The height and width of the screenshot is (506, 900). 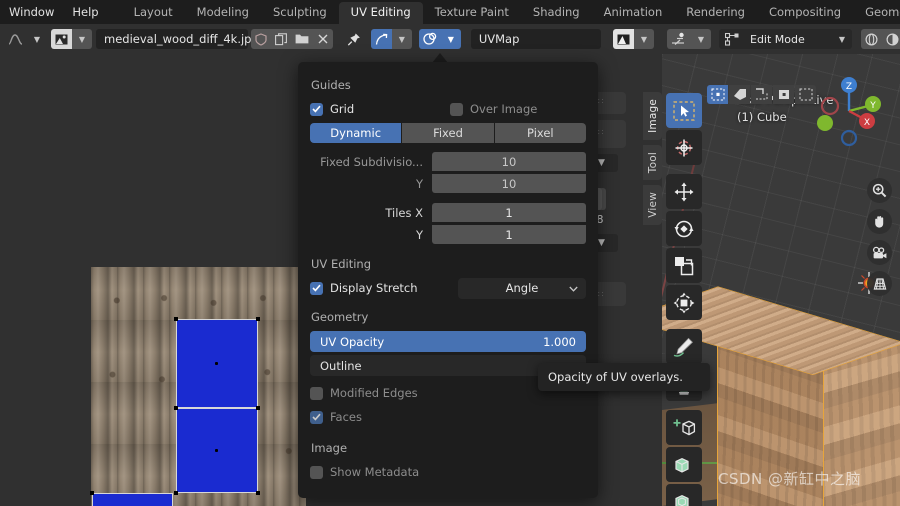 I want to click on snap-selector: ▼, so click(x=391, y=39).